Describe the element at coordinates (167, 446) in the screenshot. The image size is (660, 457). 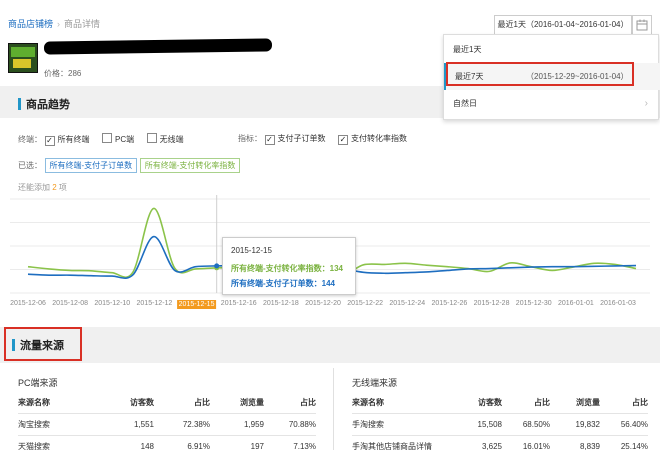
I see `table-row: 天猫搜索 148 6.91% 197 7.13%` at that location.